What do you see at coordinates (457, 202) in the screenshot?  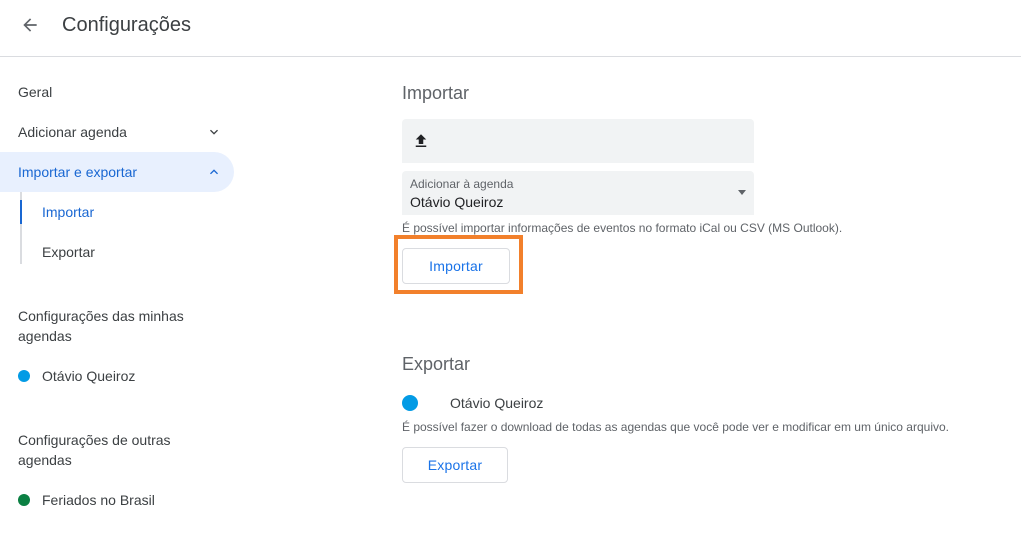 I see `select-value: Otávio Queiroz` at bounding box center [457, 202].